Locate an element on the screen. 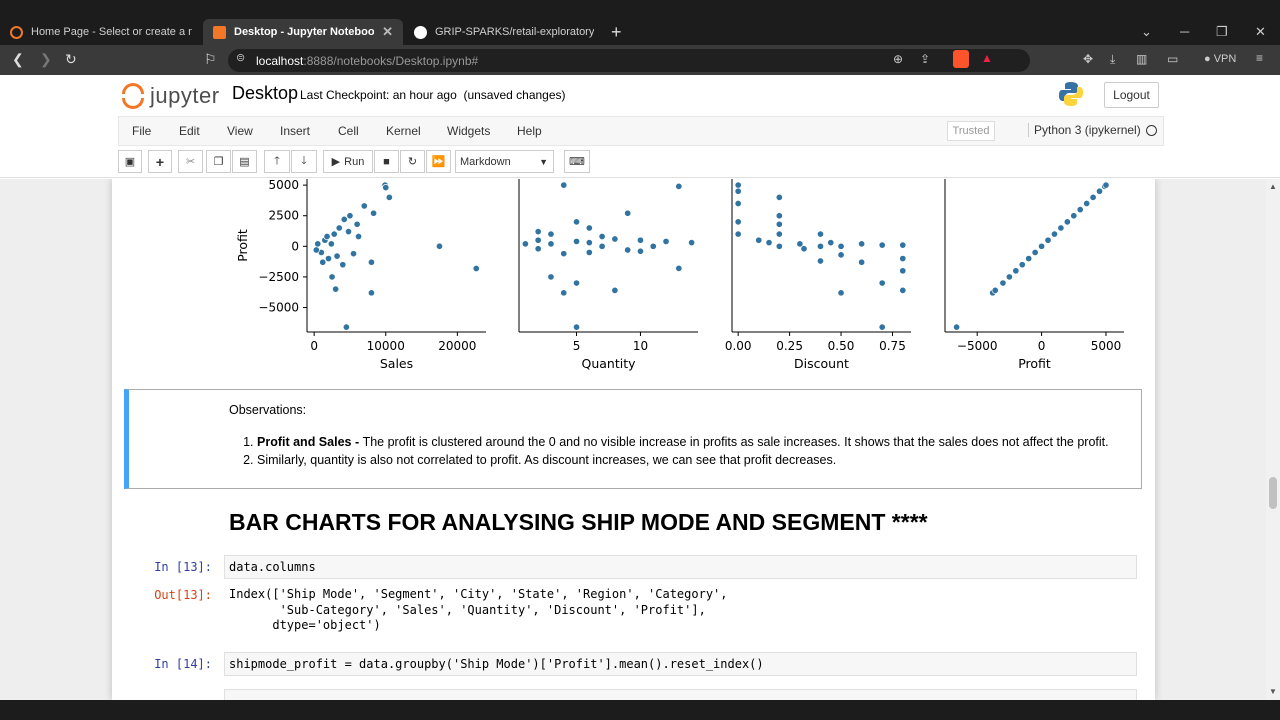  close-window-icon: ✕ is located at coordinates (1260, 32).